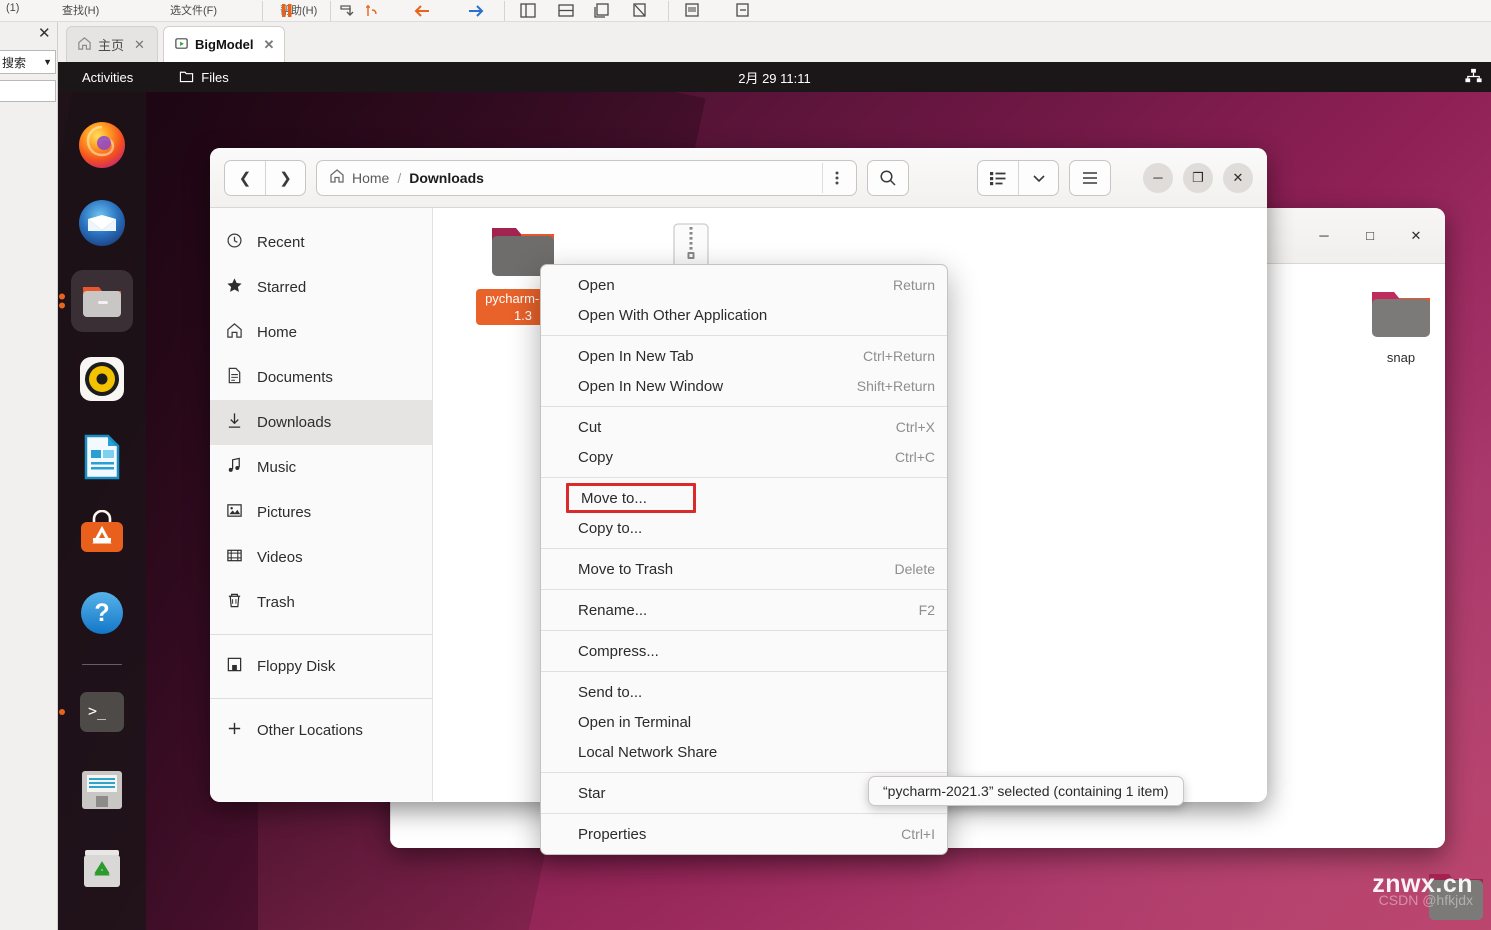 This screenshot has height=930, width=1491. Describe the element at coordinates (96, 301) in the screenshot. I see `dock-item-files` at that location.